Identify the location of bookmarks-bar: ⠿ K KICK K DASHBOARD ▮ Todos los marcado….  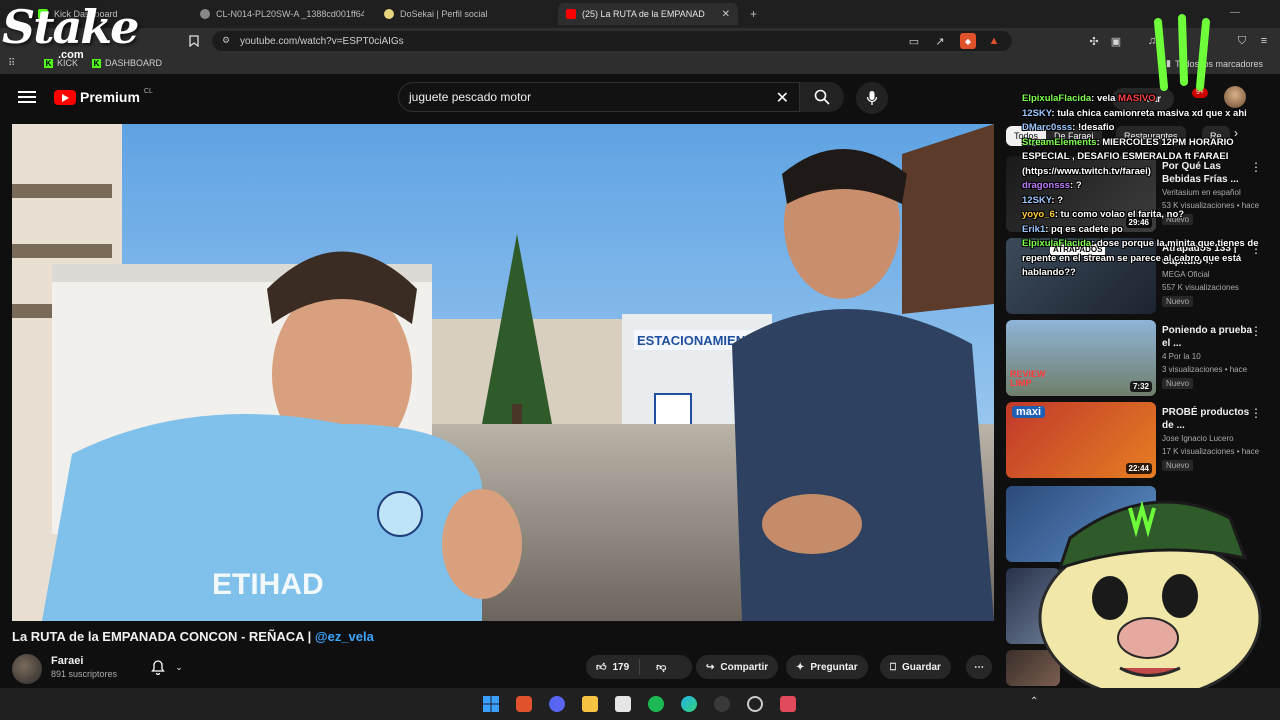
(640, 64).